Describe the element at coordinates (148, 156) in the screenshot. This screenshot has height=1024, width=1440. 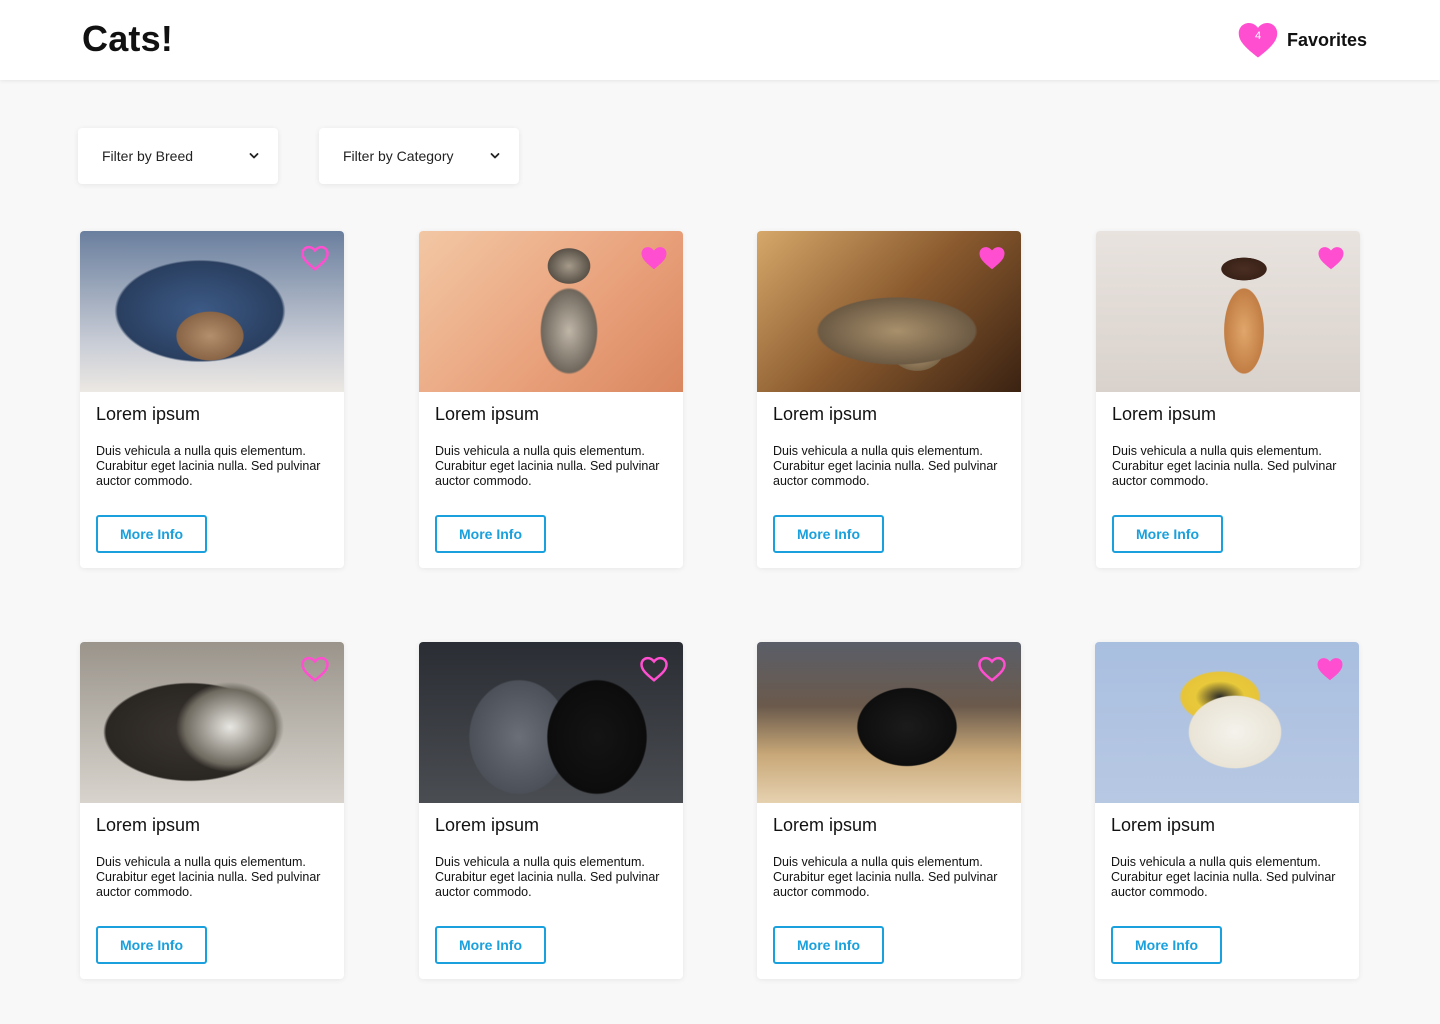
I see `filter-breed-label: Filter by Breed` at that location.